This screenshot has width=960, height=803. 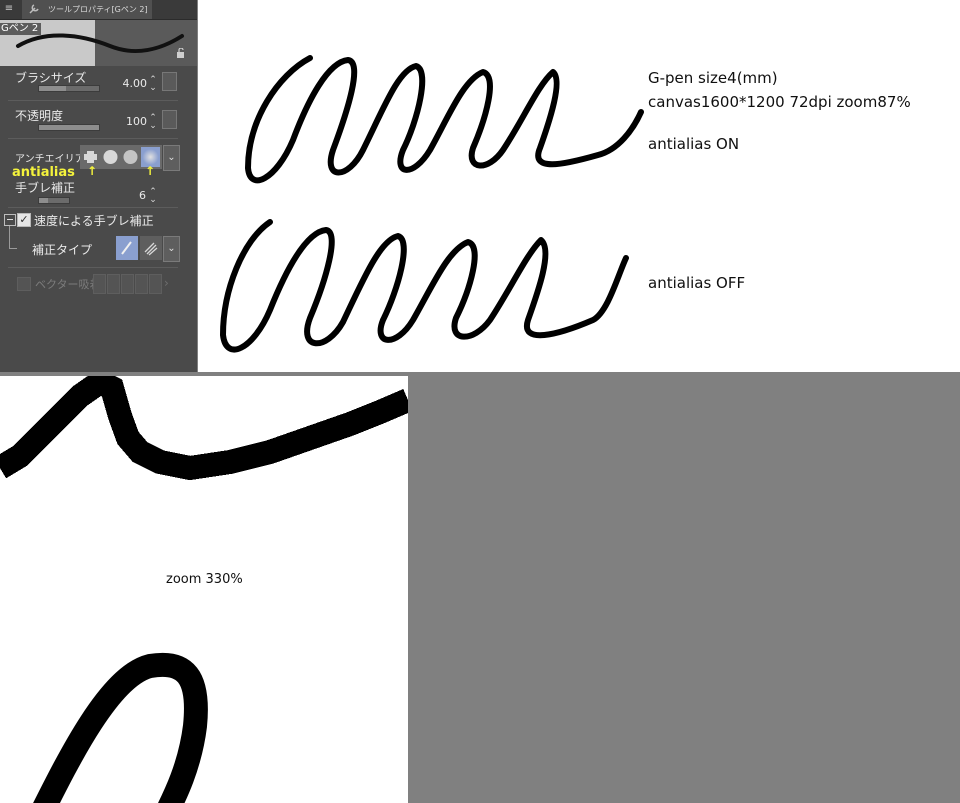 I want to click on opacity-slider, so click(x=69, y=127).